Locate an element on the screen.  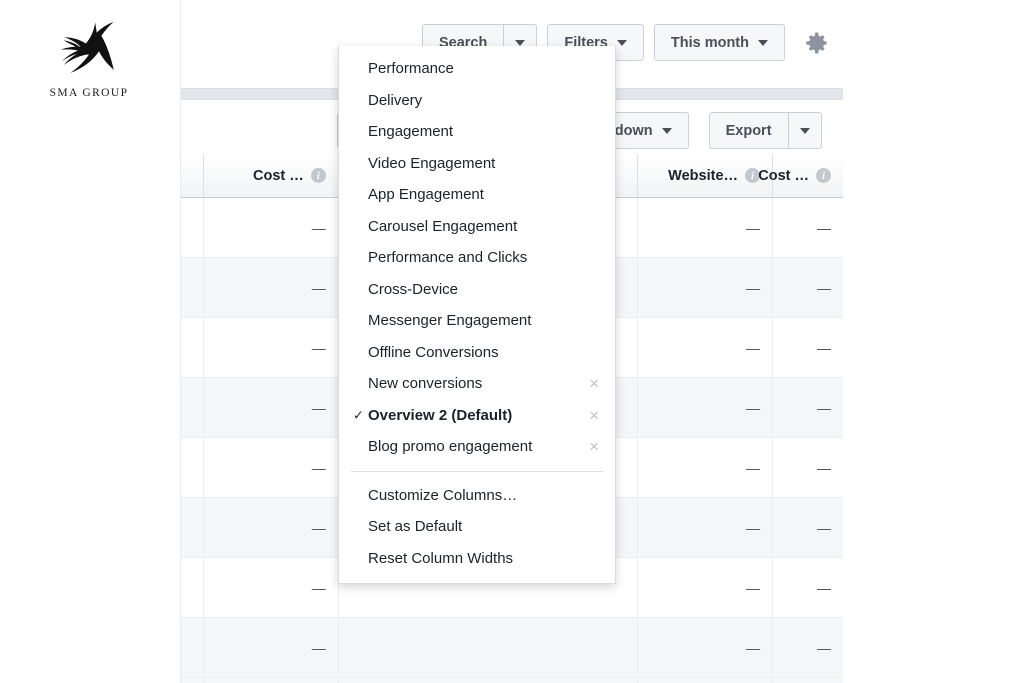
columns-menu-item-label: Engagement is located at coordinates (411, 132).